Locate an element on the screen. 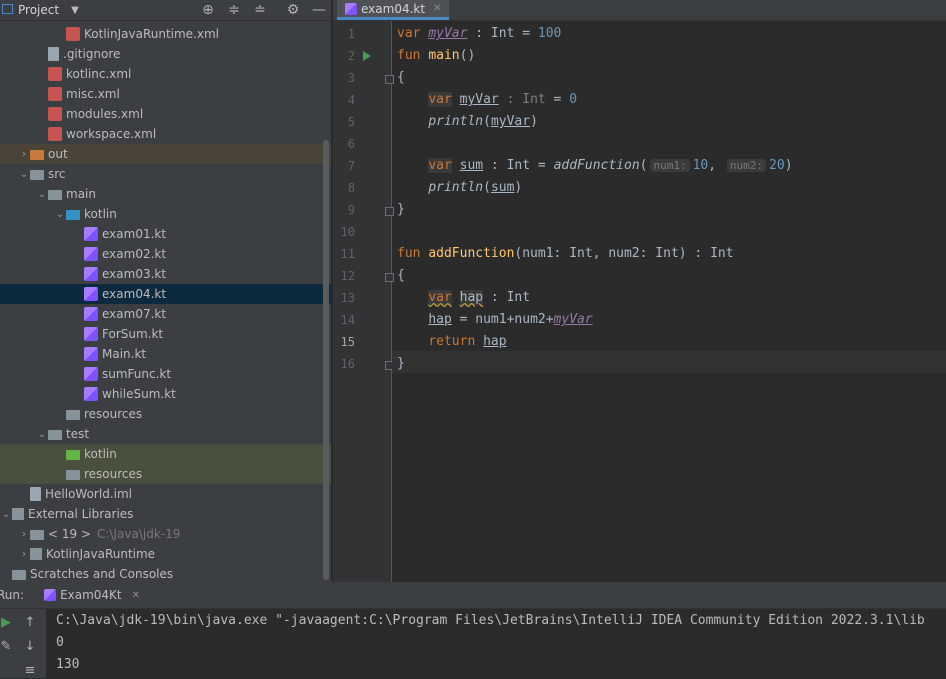  run-icon: ▶ is located at coordinates (7, 623).